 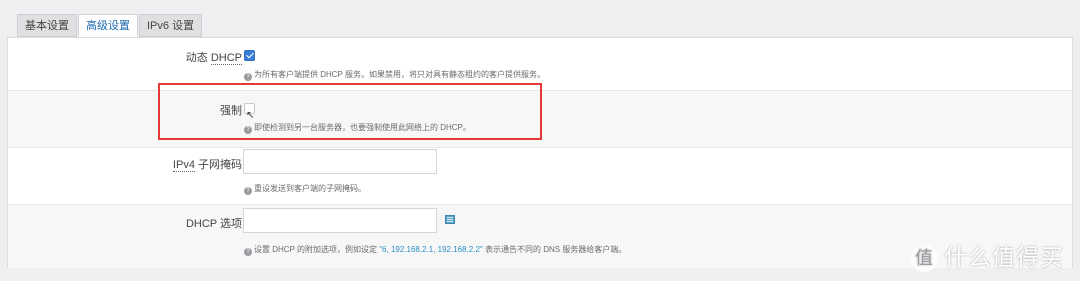 I want to click on ipv4-netmask-input, so click(x=340, y=161).